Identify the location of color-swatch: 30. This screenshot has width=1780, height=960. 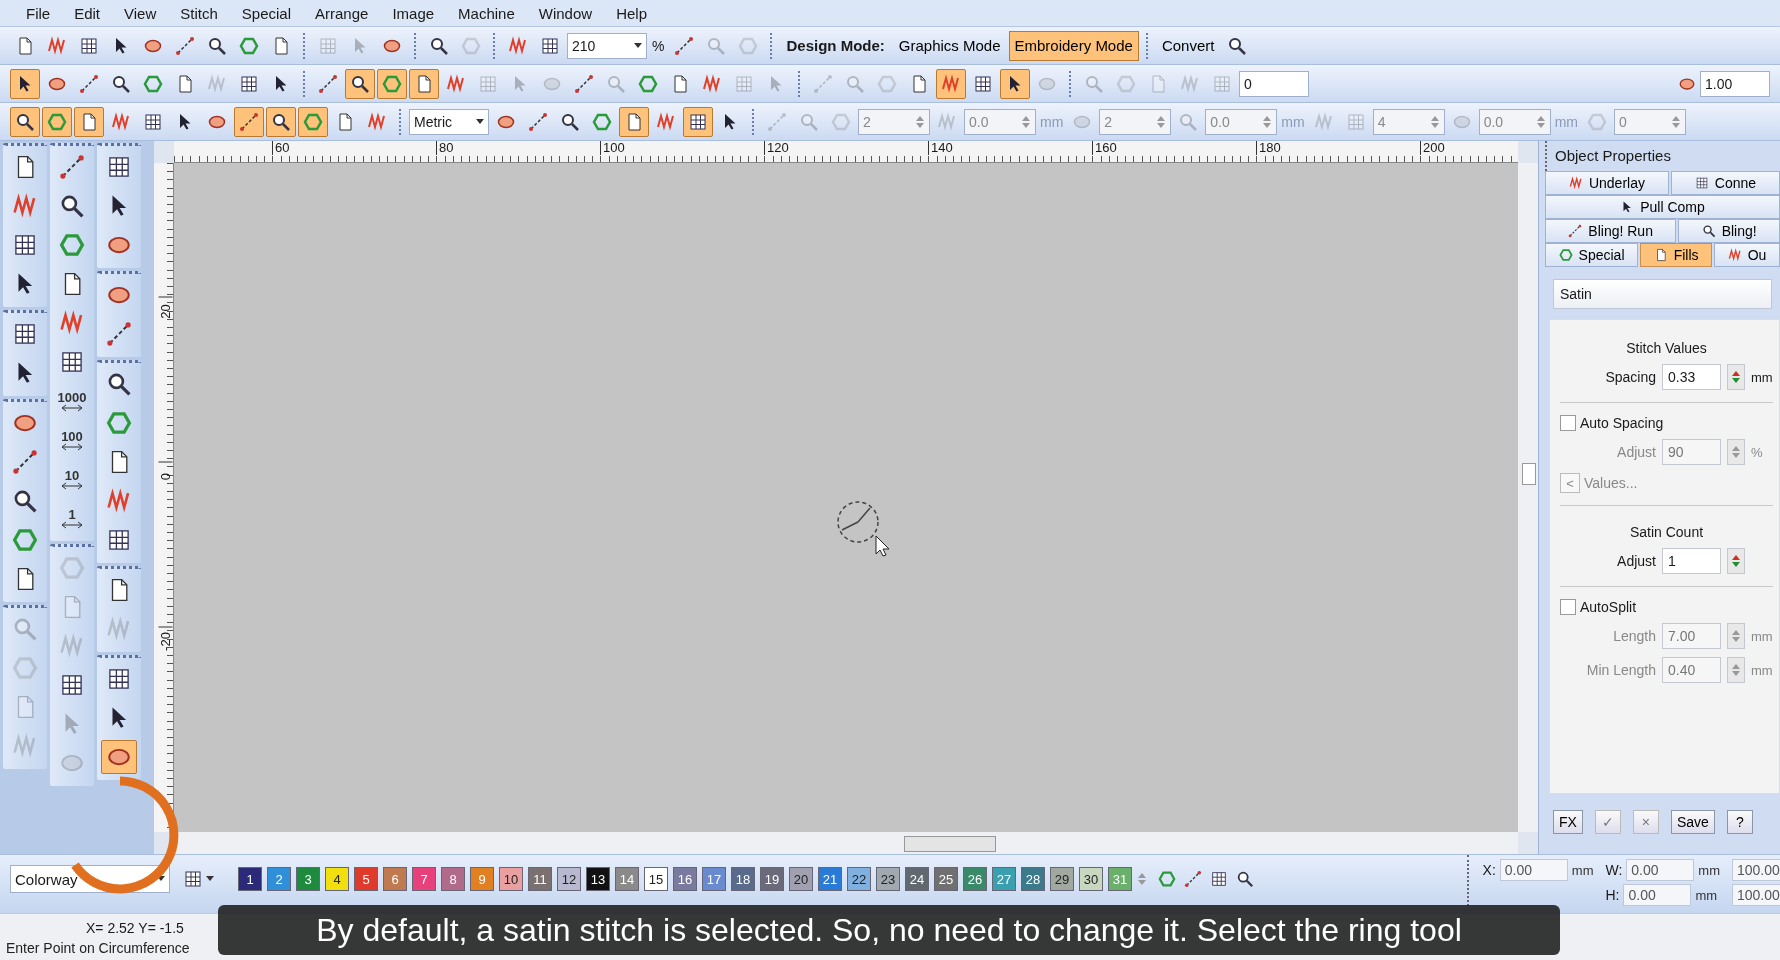
(1091, 879).